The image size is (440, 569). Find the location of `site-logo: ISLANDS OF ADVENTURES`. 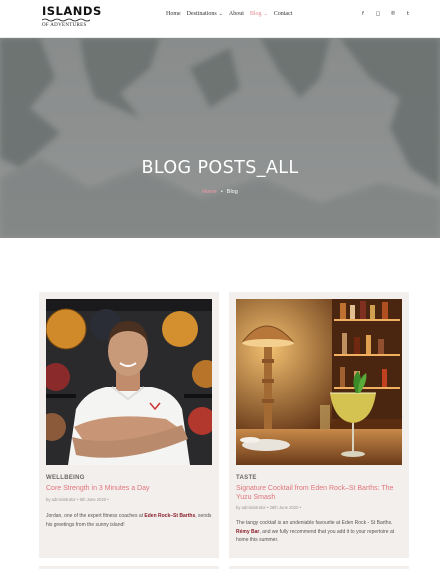

site-logo: ISLANDS OF ADVENTURES is located at coordinates (72, 16).